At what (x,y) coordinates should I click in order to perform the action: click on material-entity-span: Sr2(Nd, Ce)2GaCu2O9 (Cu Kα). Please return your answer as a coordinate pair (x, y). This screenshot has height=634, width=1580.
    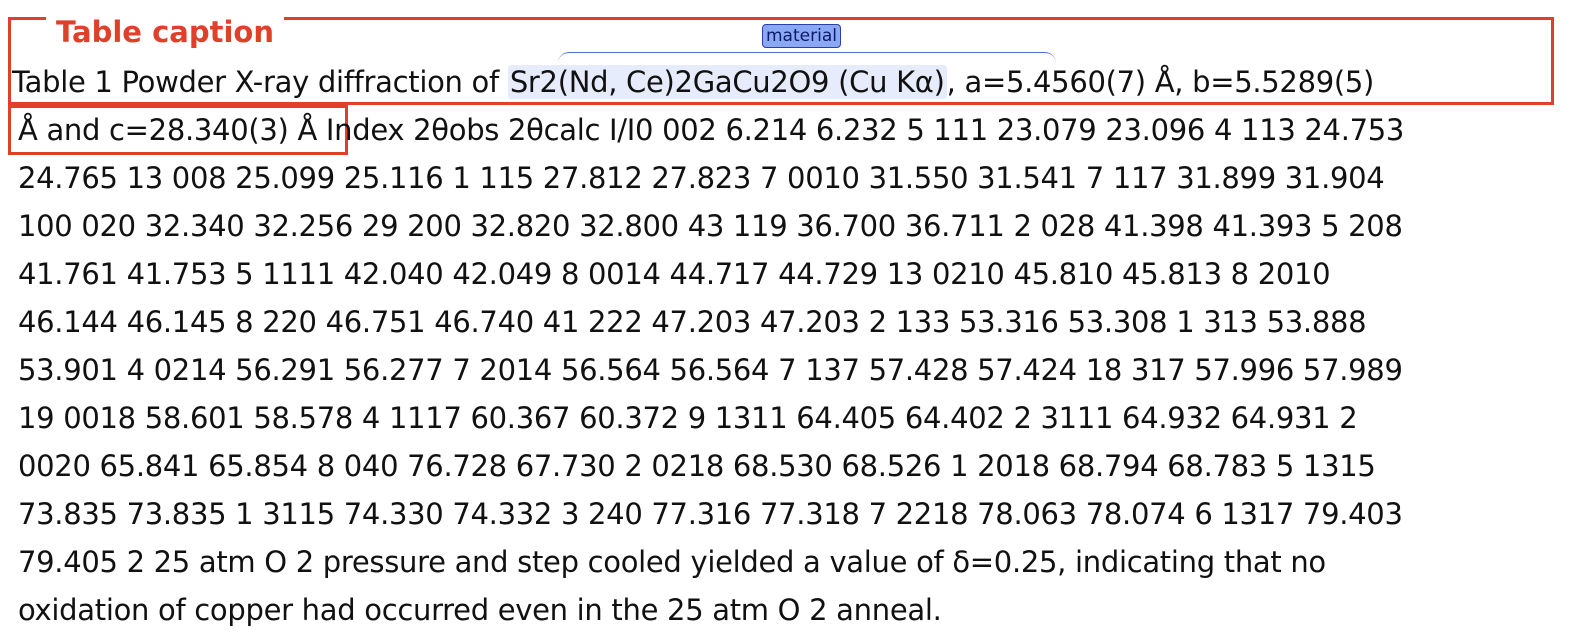
    Looking at the image, I should click on (727, 82).